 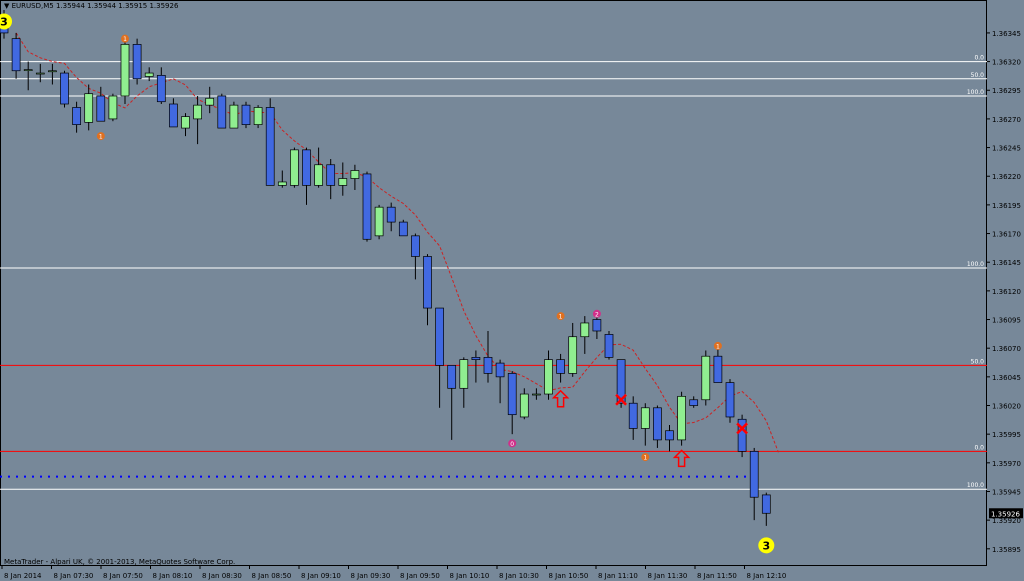 What do you see at coordinates (1006, 292) in the screenshot?
I see `y-tick-label: 1.36120` at bounding box center [1006, 292].